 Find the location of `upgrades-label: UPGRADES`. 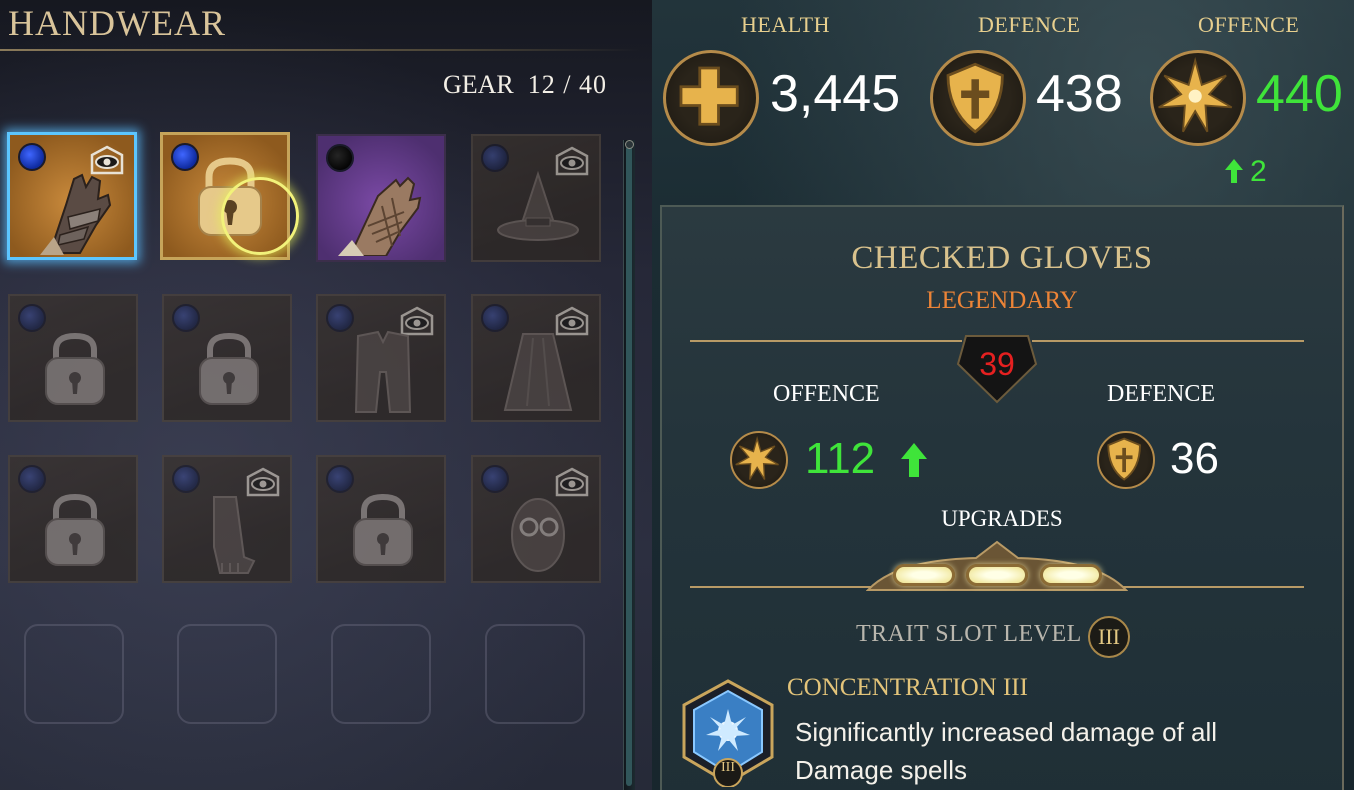

upgrades-label: UPGRADES is located at coordinates (1002, 518).